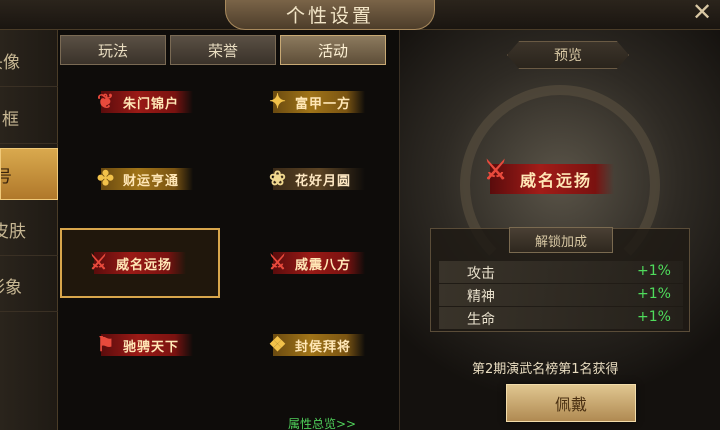 The width and height of the screenshot is (720, 430). I want to click on preview-title-banner: ⚔ 威名远扬, so click(549, 175).